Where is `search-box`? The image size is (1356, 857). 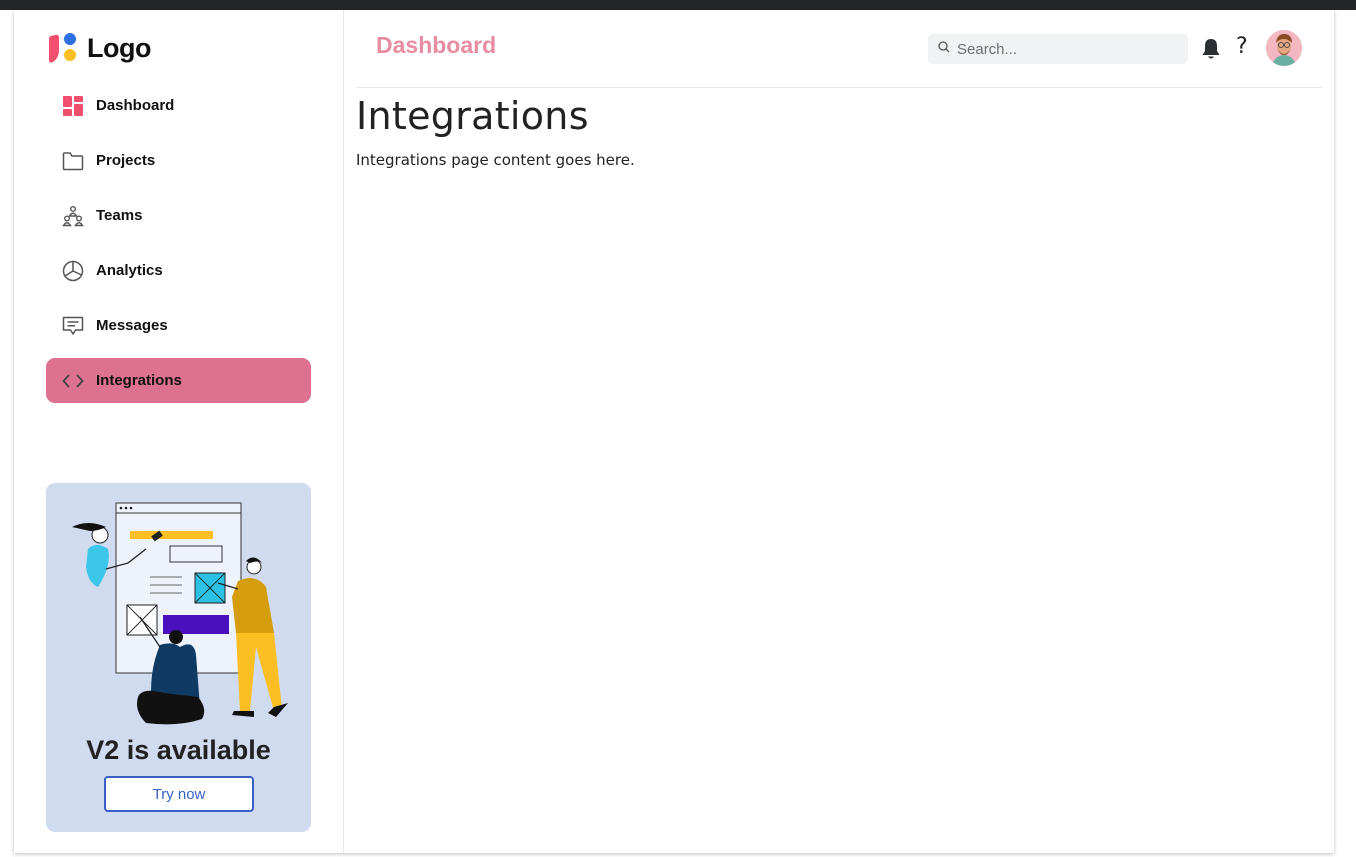 search-box is located at coordinates (1058, 49).